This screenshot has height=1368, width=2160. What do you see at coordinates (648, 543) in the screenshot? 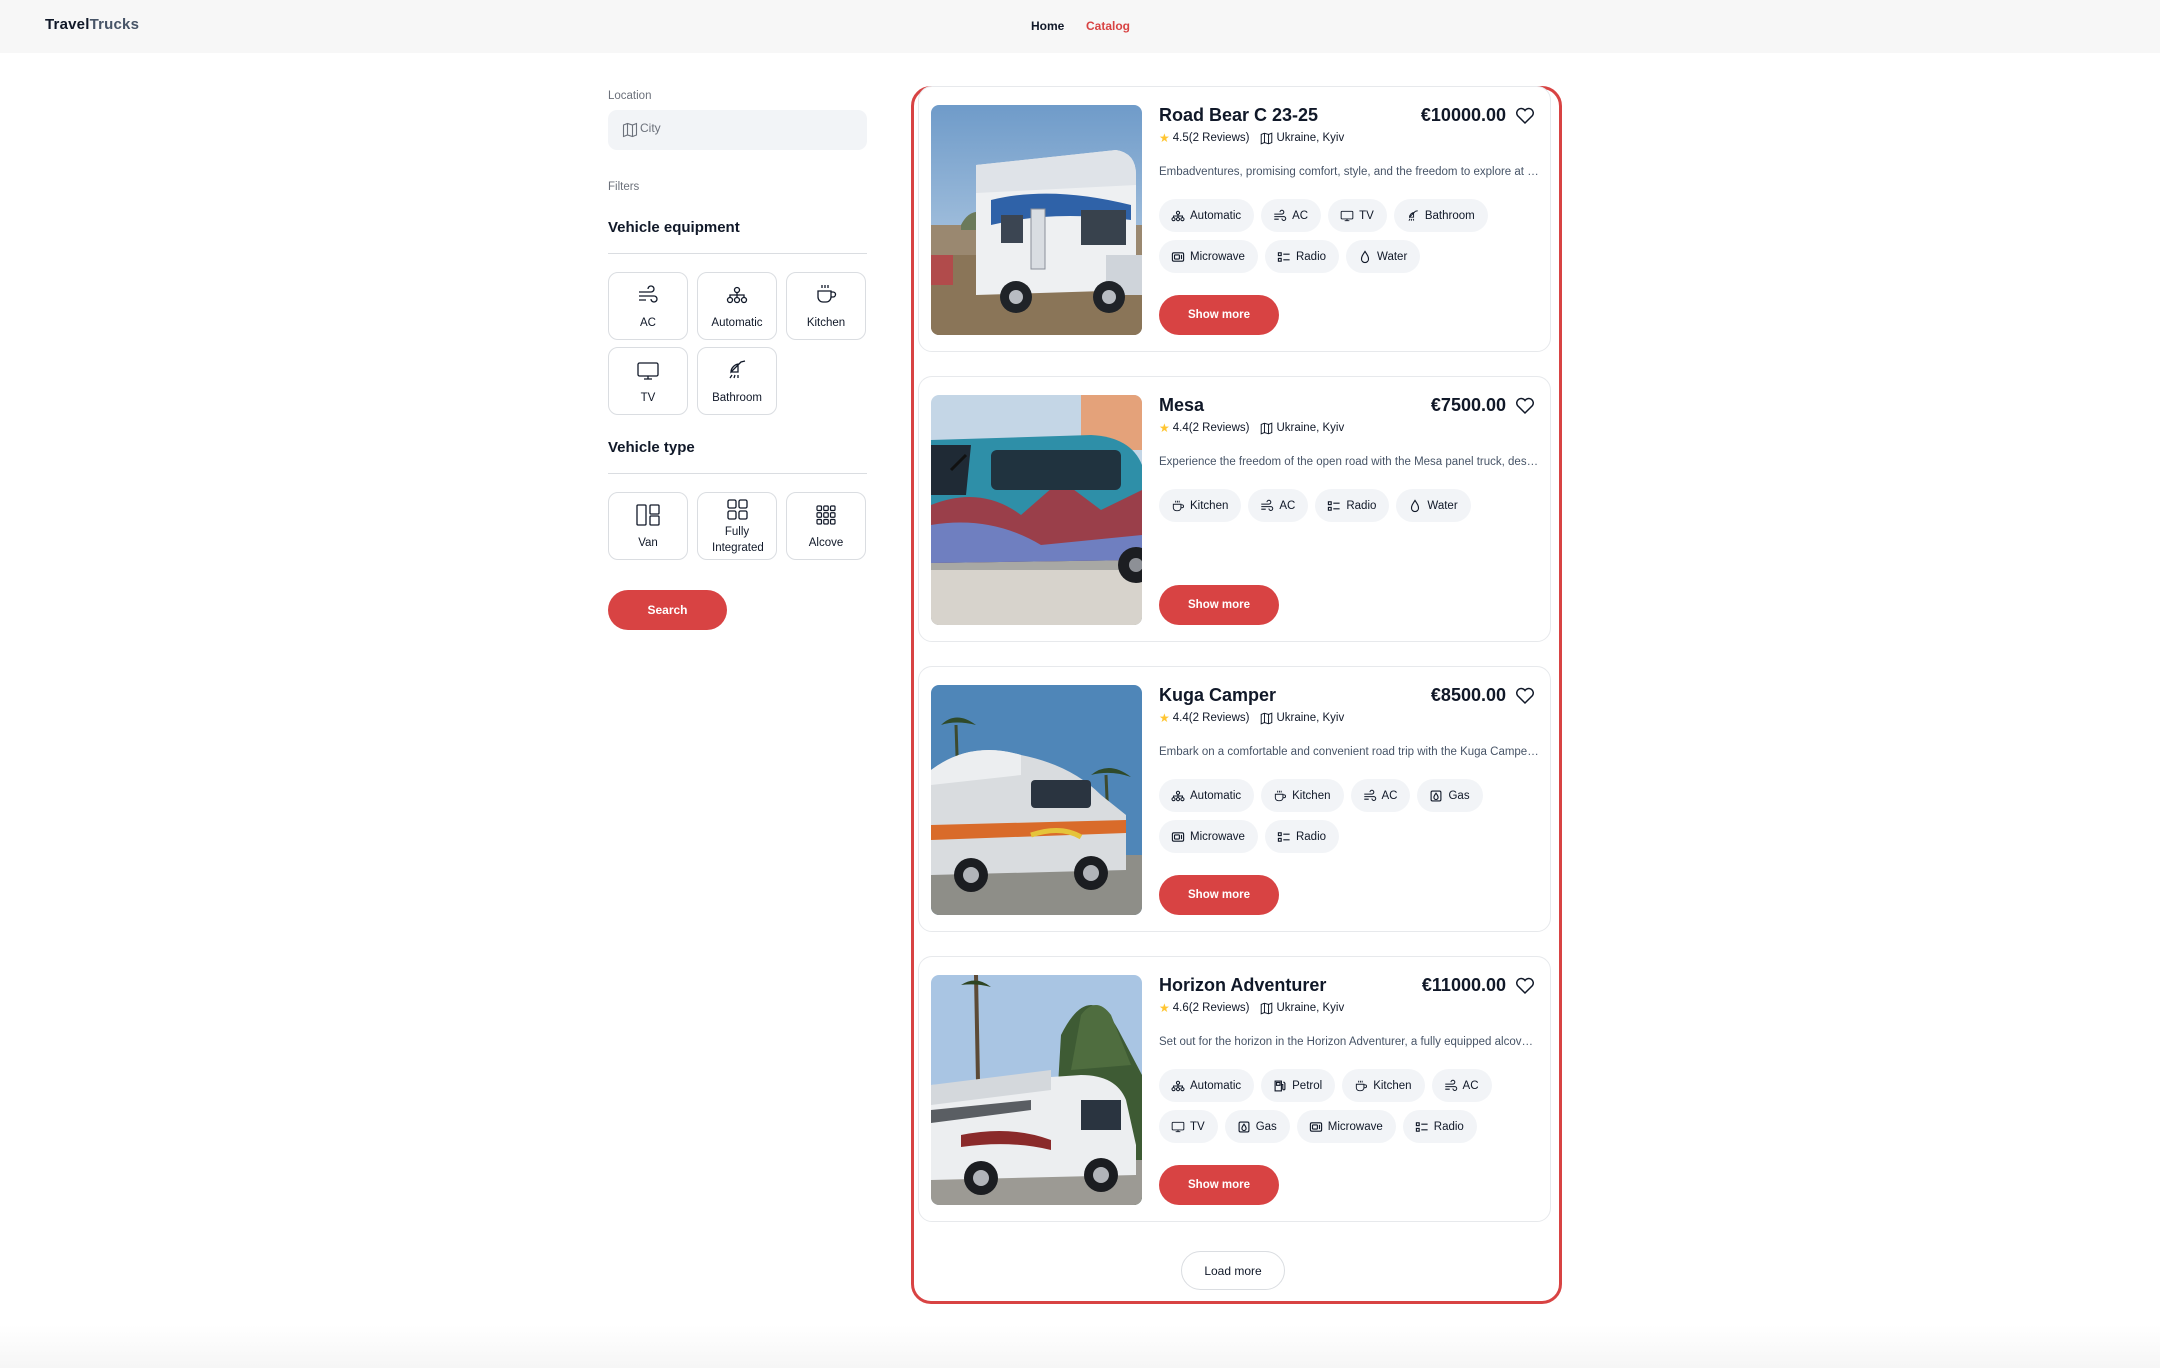
I see `type-van-label: Van` at bounding box center [648, 543].